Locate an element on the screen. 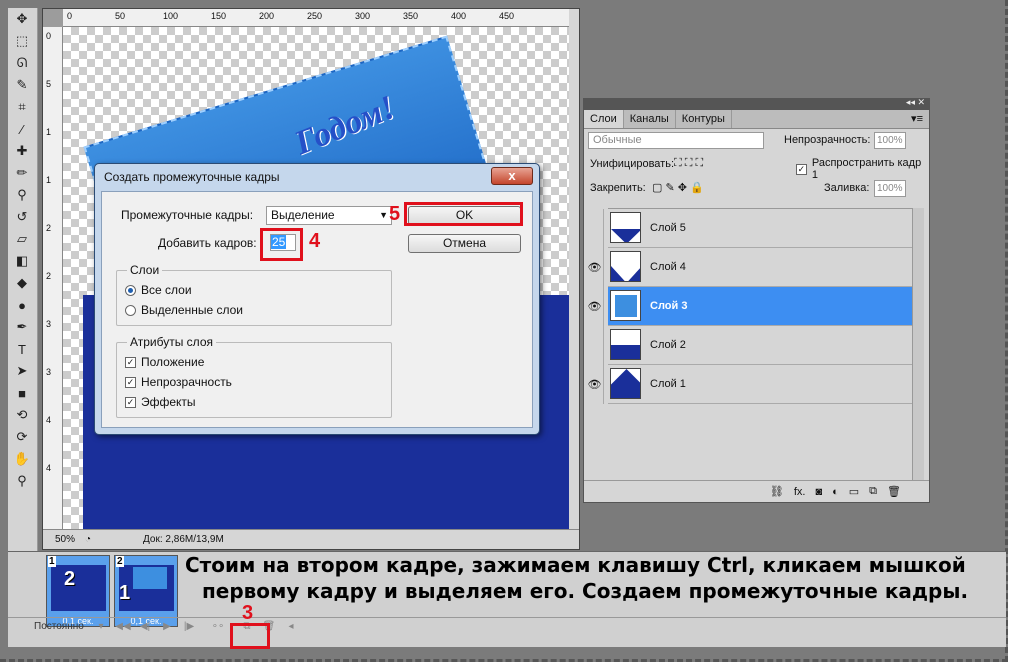 The image size is (1015, 670). adjustment-icon: ◐ is located at coordinates (835, 492).